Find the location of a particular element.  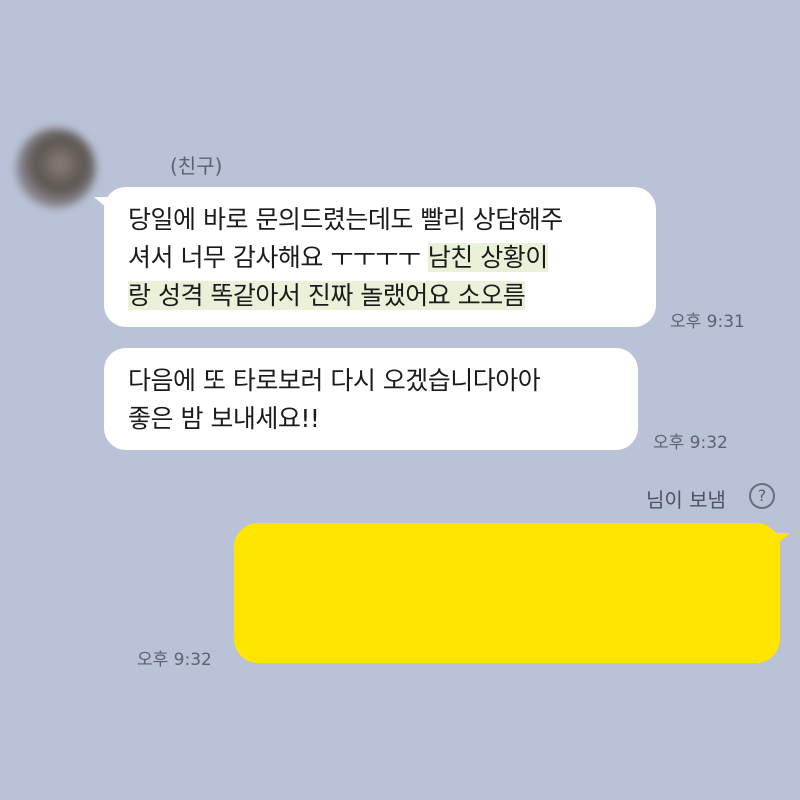

message-text: 셔서 너무 감사해요 ㅜㅜㅜㅜ is located at coordinates (278, 257).